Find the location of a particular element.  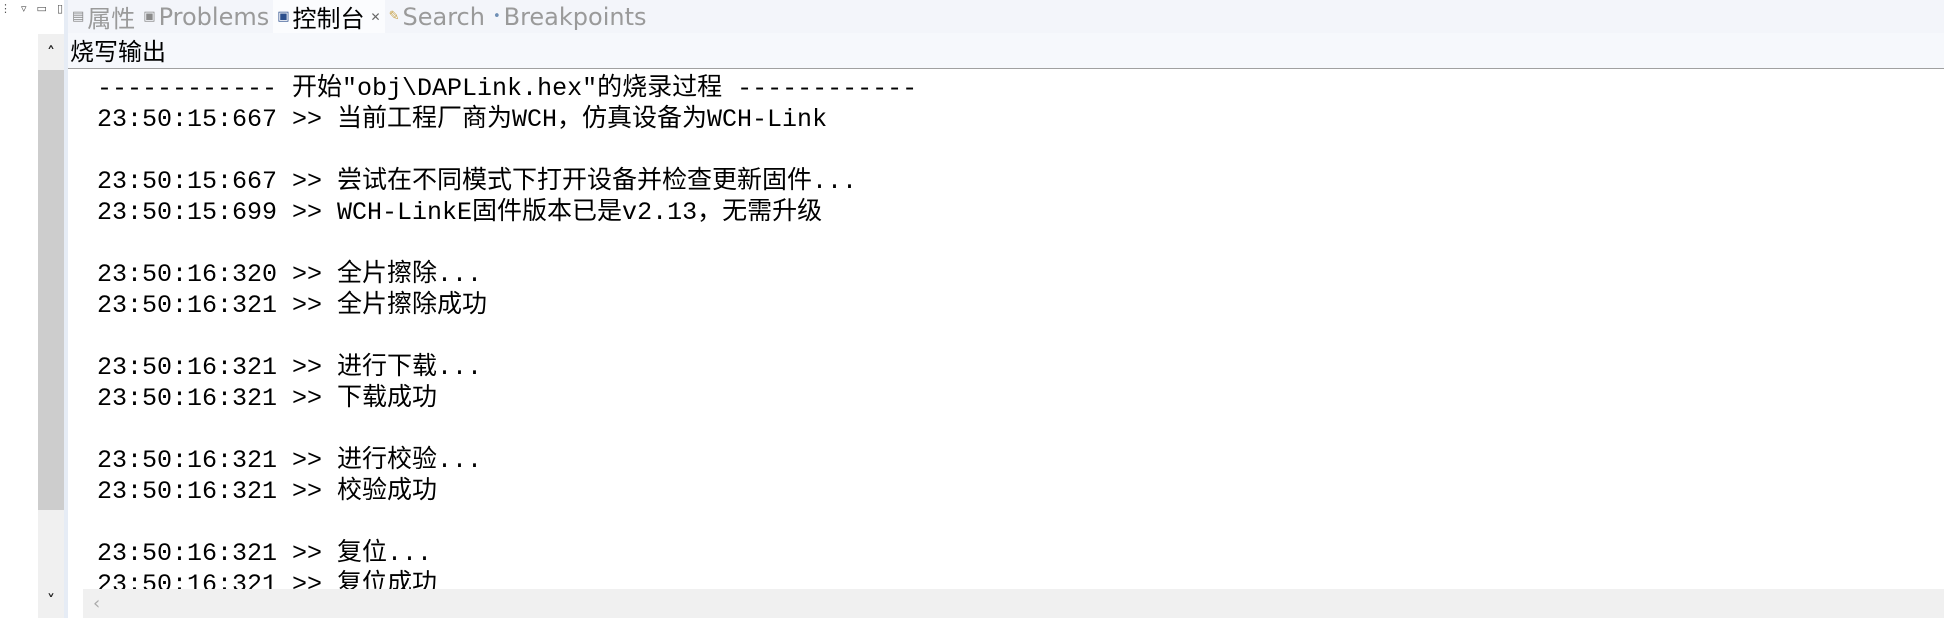

tab-breakpoints: • Breakpoints is located at coordinates (570, 16).